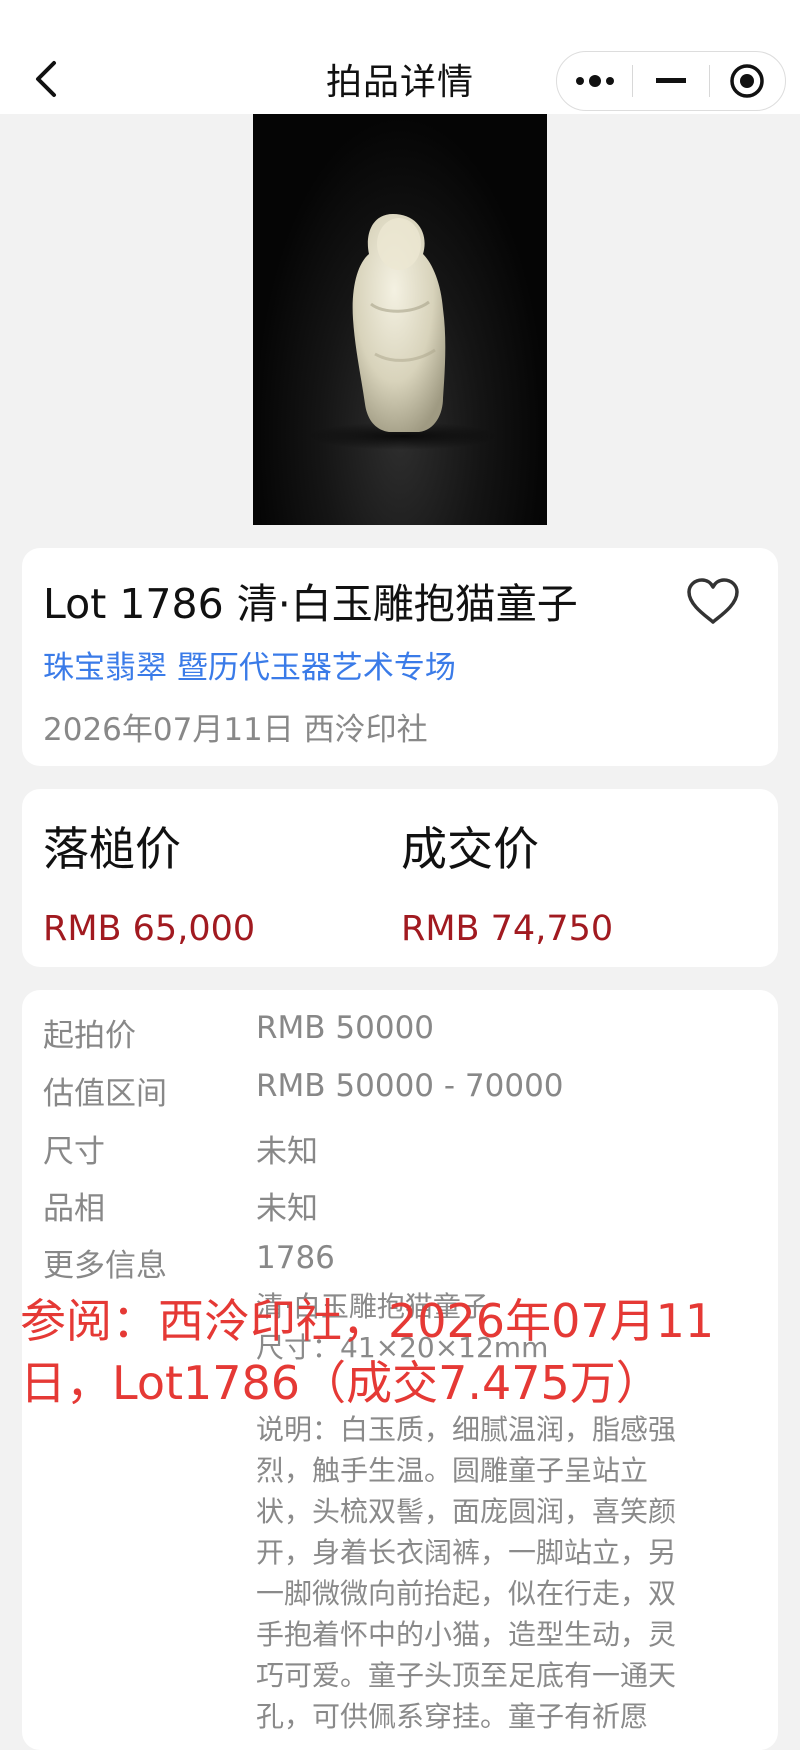 The width and height of the screenshot is (800, 1750). I want to click on deal-price: 成交价 RMB 74,750, so click(507, 881).